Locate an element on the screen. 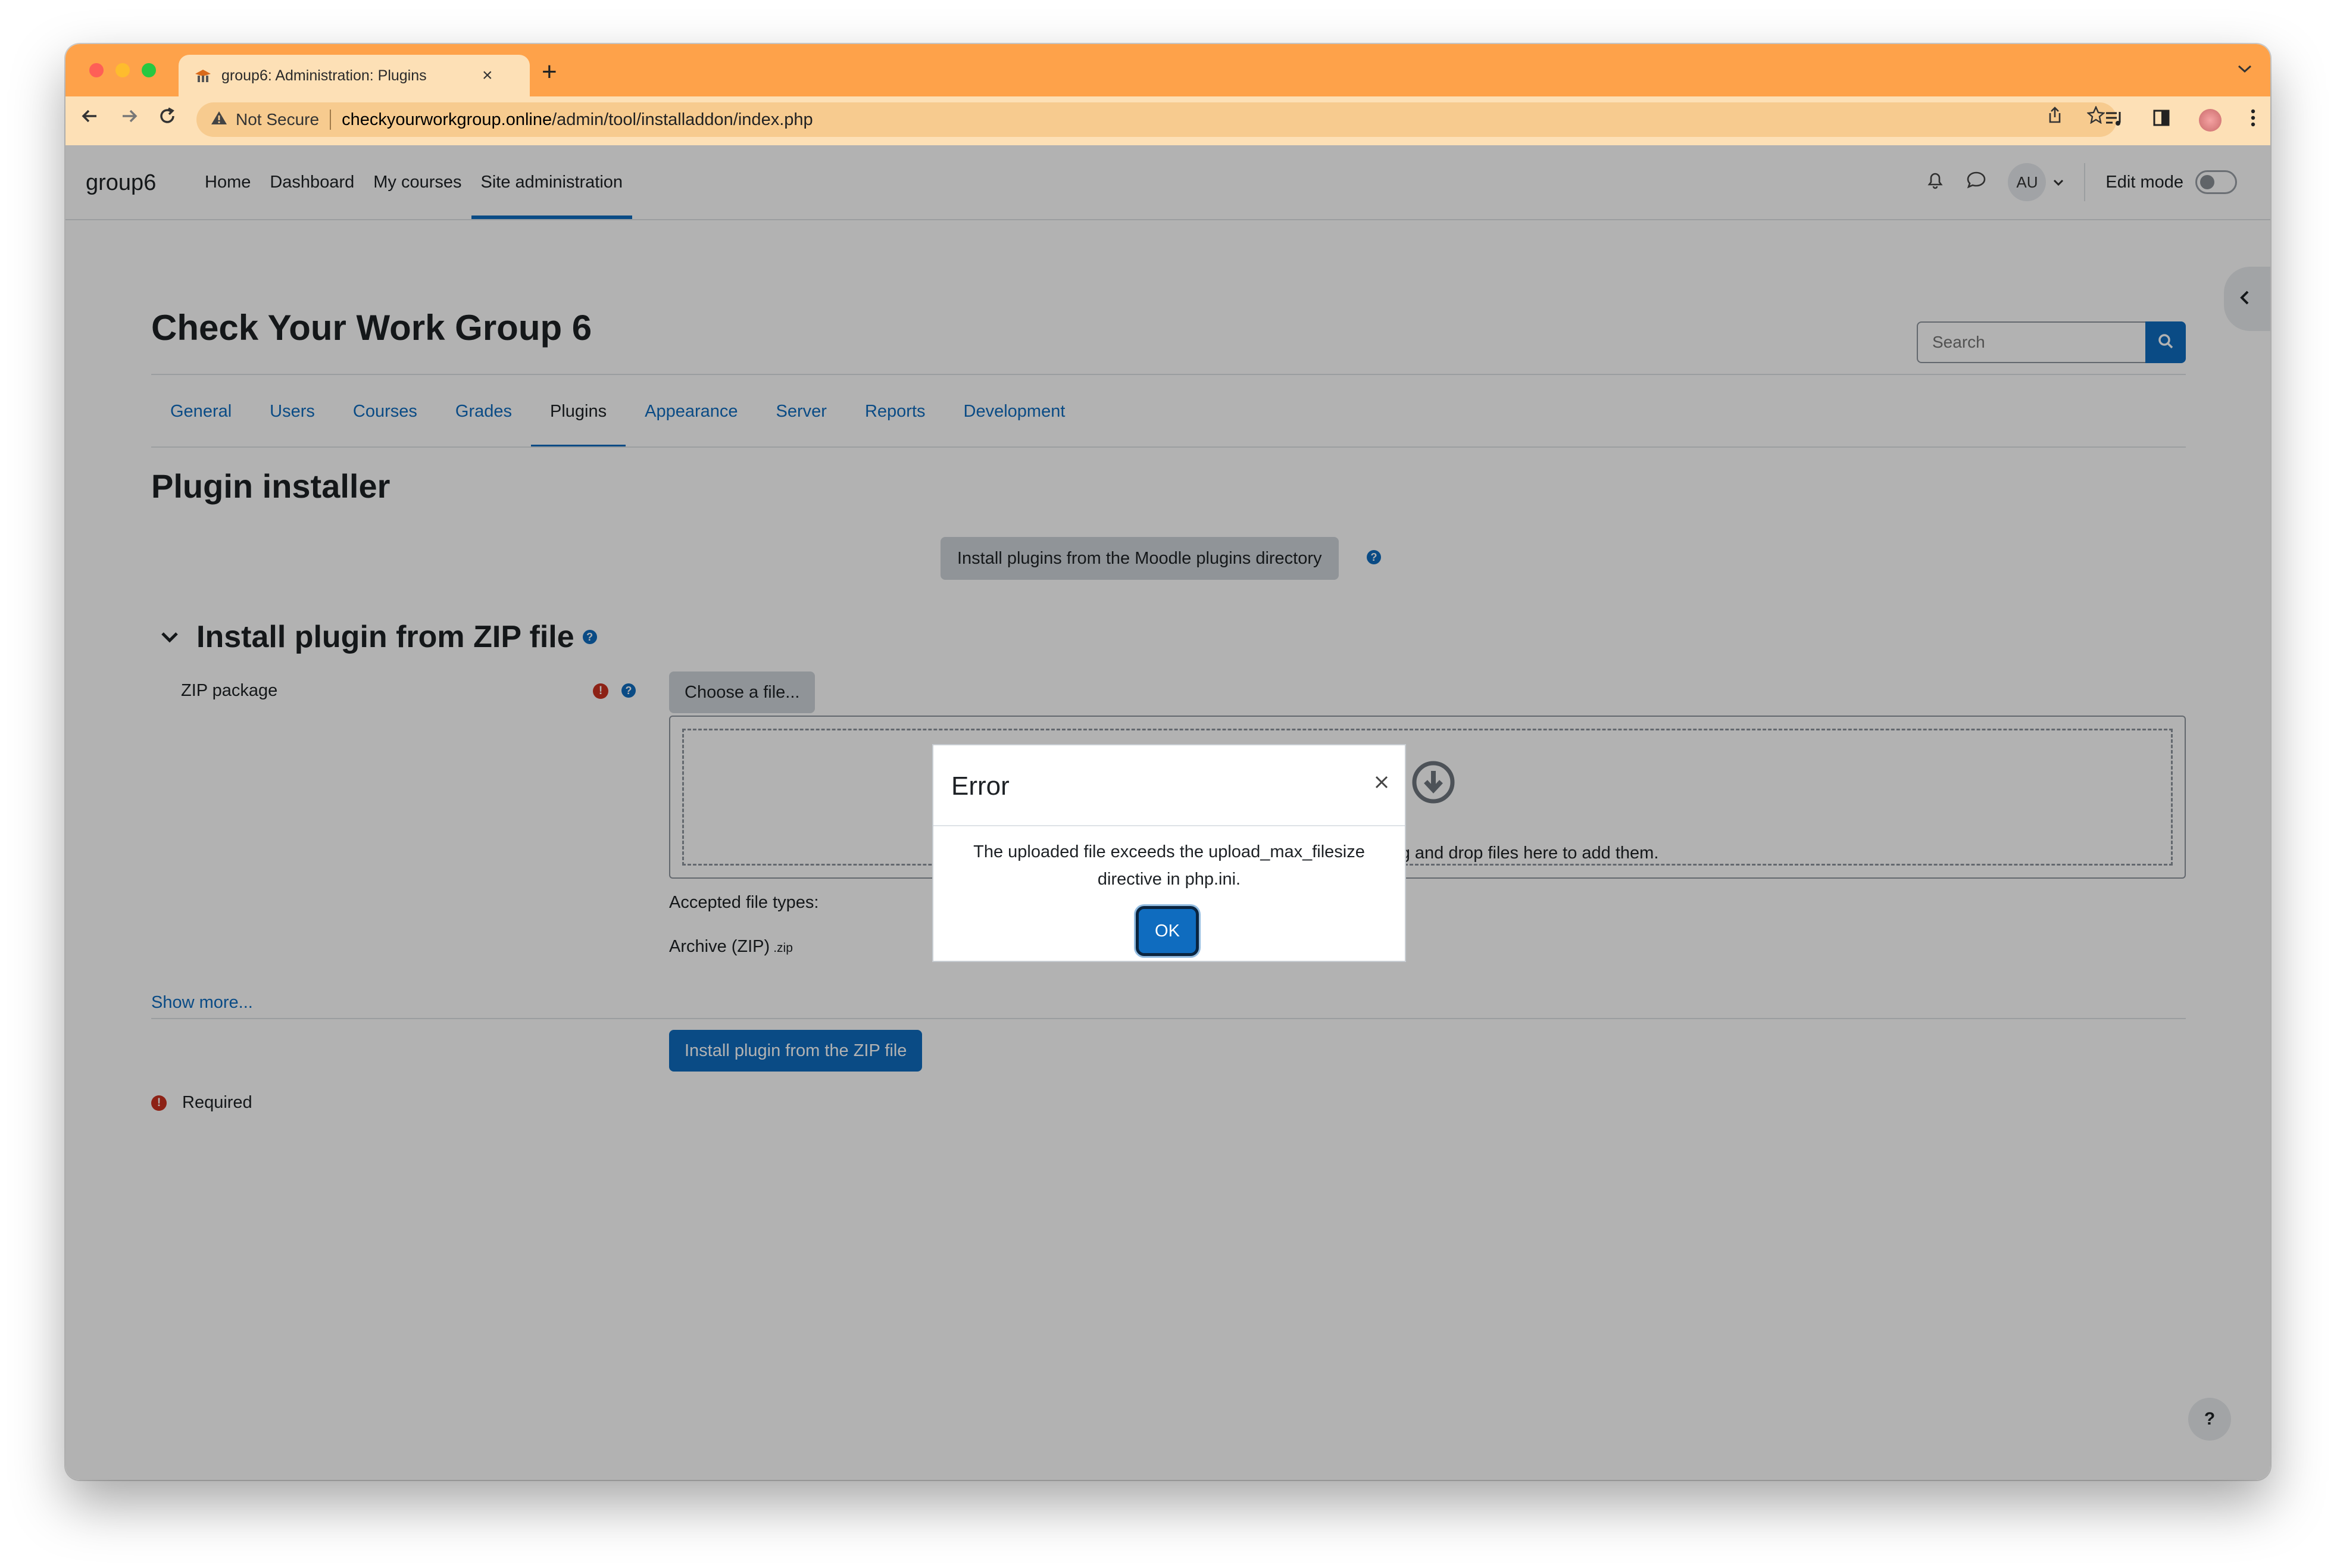 The height and width of the screenshot is (1568, 2337). reading-list-icon is located at coordinates (2114, 121).